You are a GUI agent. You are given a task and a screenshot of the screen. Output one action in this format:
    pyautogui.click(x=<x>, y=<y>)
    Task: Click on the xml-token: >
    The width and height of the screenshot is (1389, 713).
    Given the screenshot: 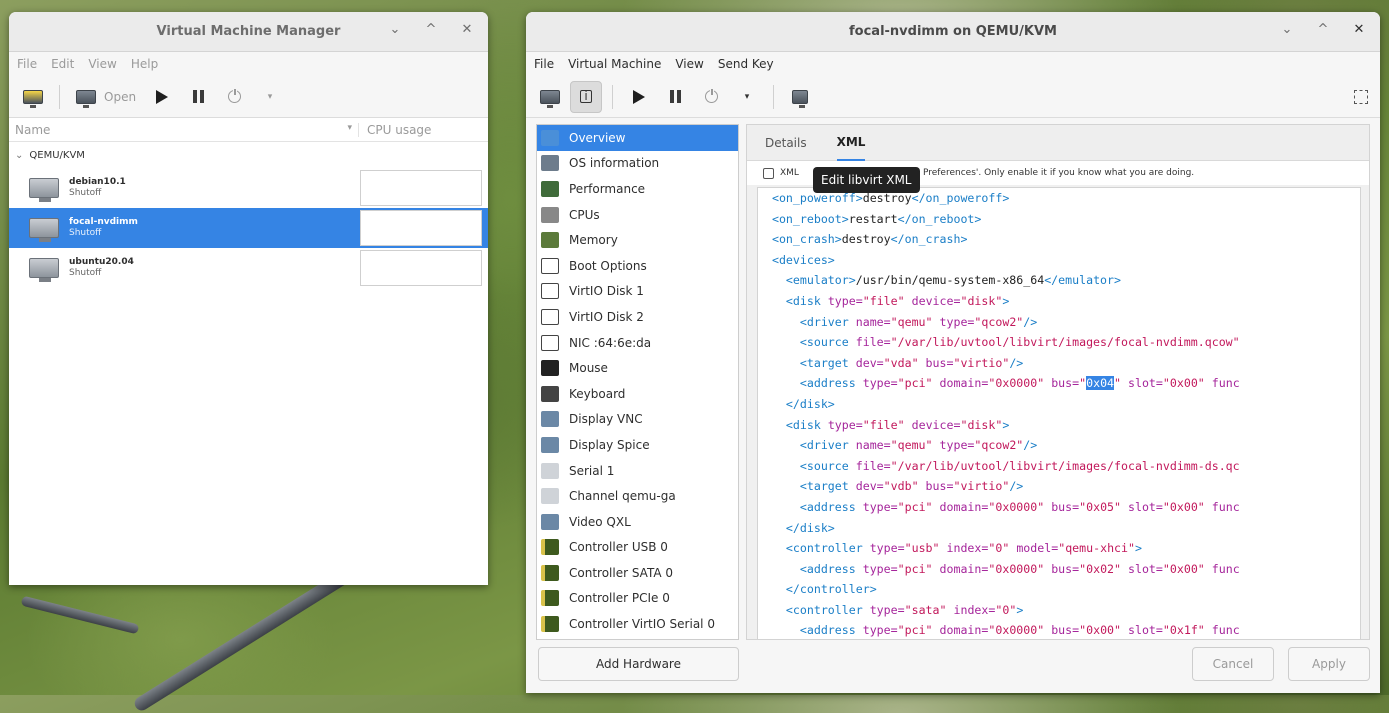 What is the action you would take?
    pyautogui.click(x=1020, y=609)
    